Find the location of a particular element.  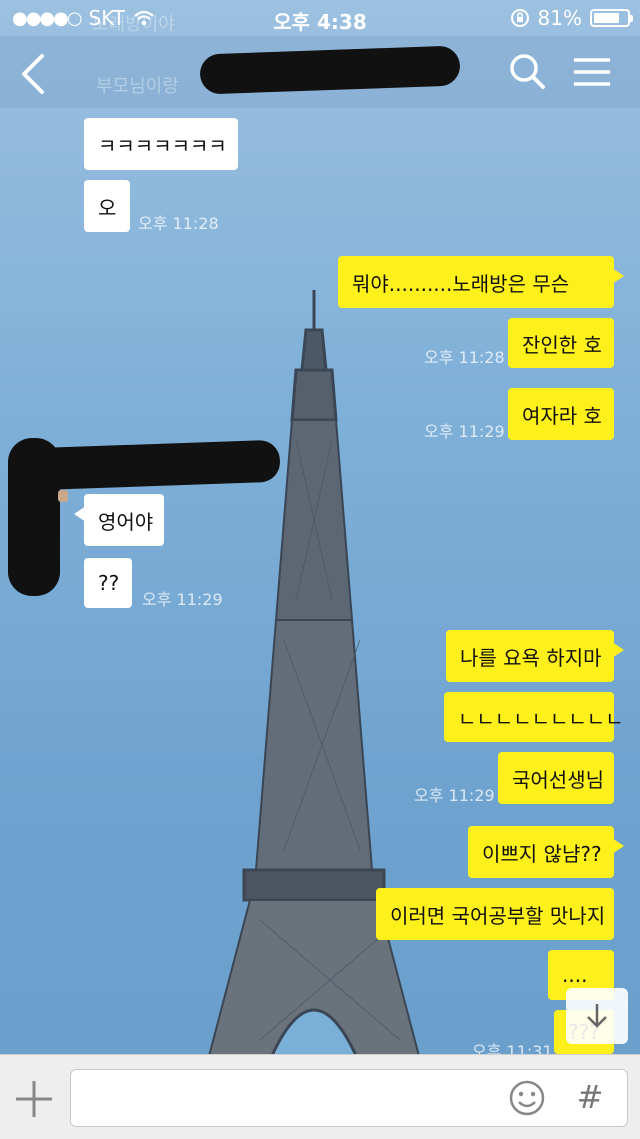

battery-percent: 81% is located at coordinates (559, 18).